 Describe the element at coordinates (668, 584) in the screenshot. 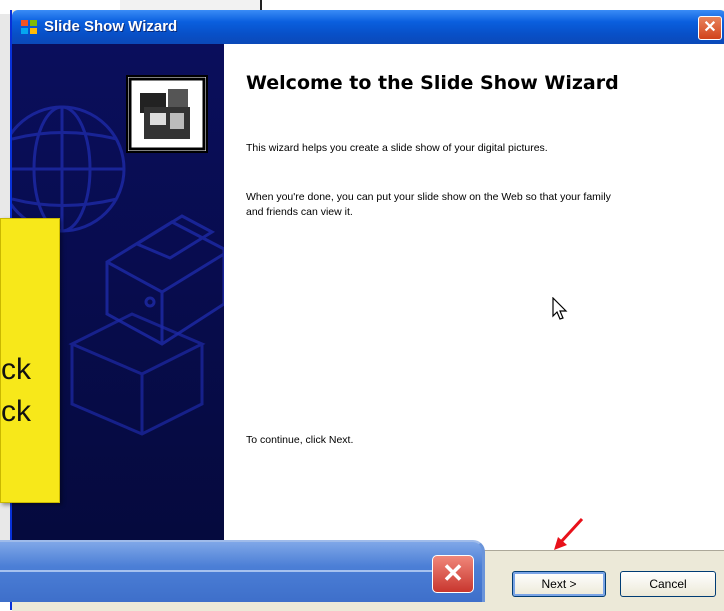

I see `cancel-button: Cancel` at that location.